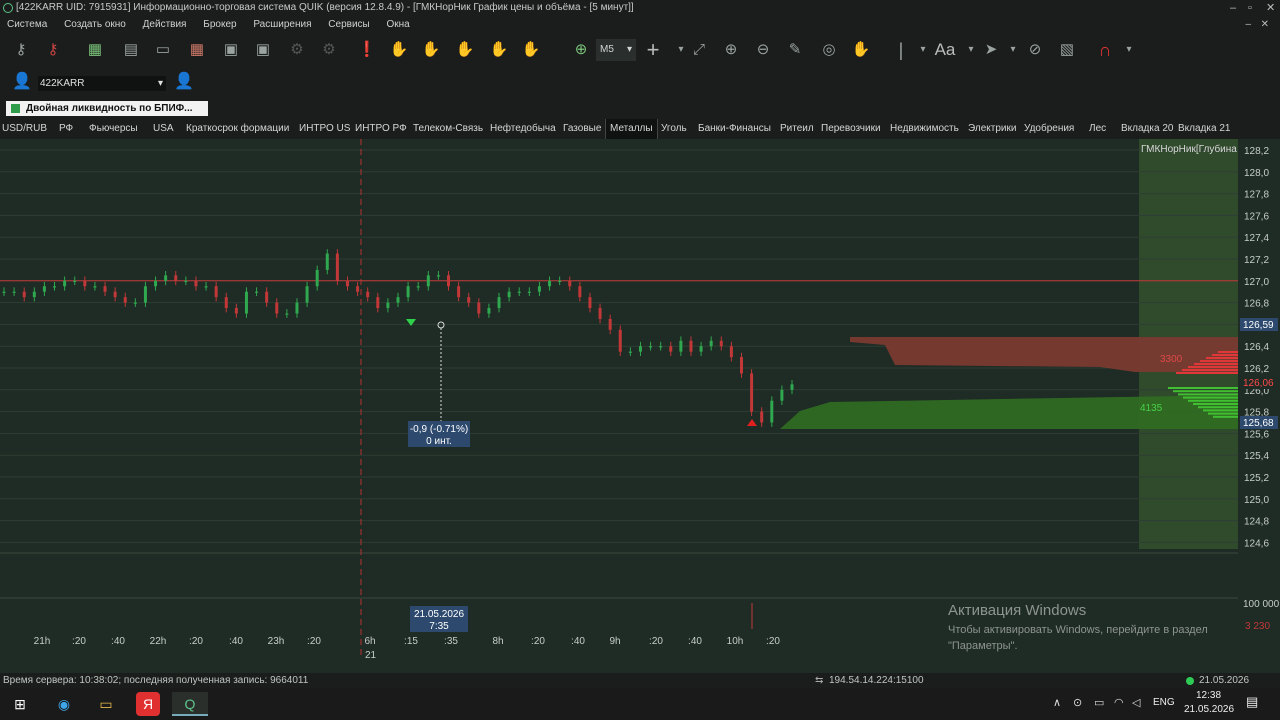 Image resolution: width=1280 pixels, height=720 pixels. I want to click on tab-retail: Ритеил, so click(797, 129).